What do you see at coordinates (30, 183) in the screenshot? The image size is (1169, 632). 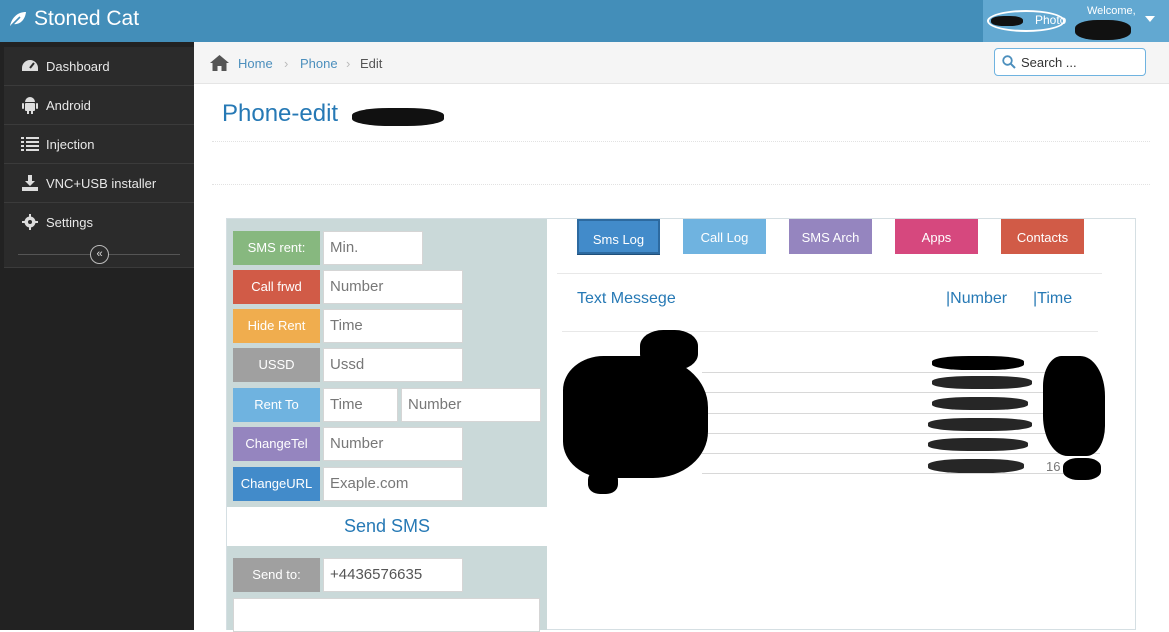 I see `download-icon` at bounding box center [30, 183].